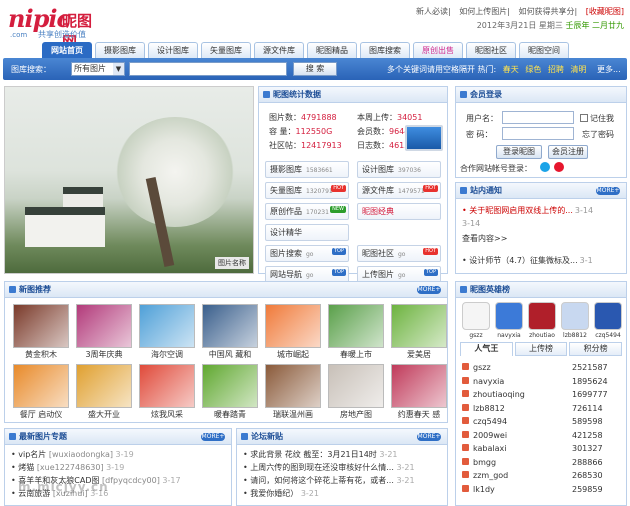 The image size is (630, 506). I want to click on thumbnail-caption: 餐厅 启动仪, so click(41, 414).